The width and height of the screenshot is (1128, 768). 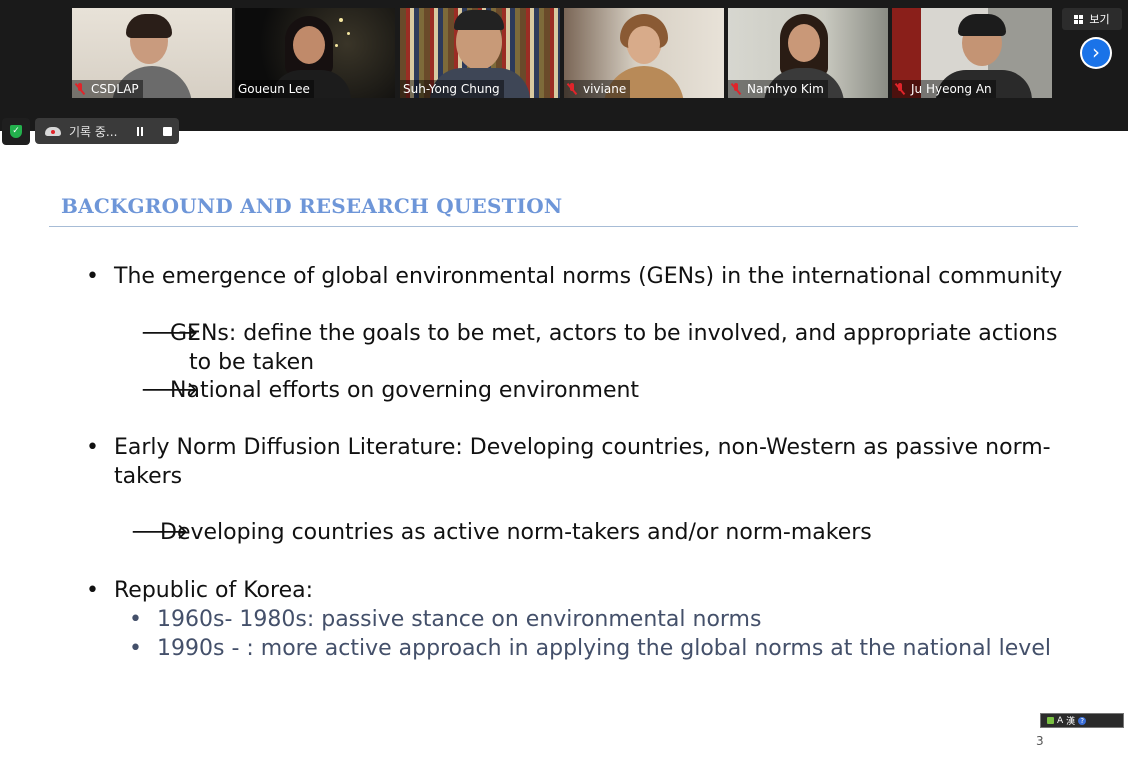 What do you see at coordinates (312, 206) in the screenshot?
I see `slide-title: BACKGROUND AND RESEARCH QUESTION` at bounding box center [312, 206].